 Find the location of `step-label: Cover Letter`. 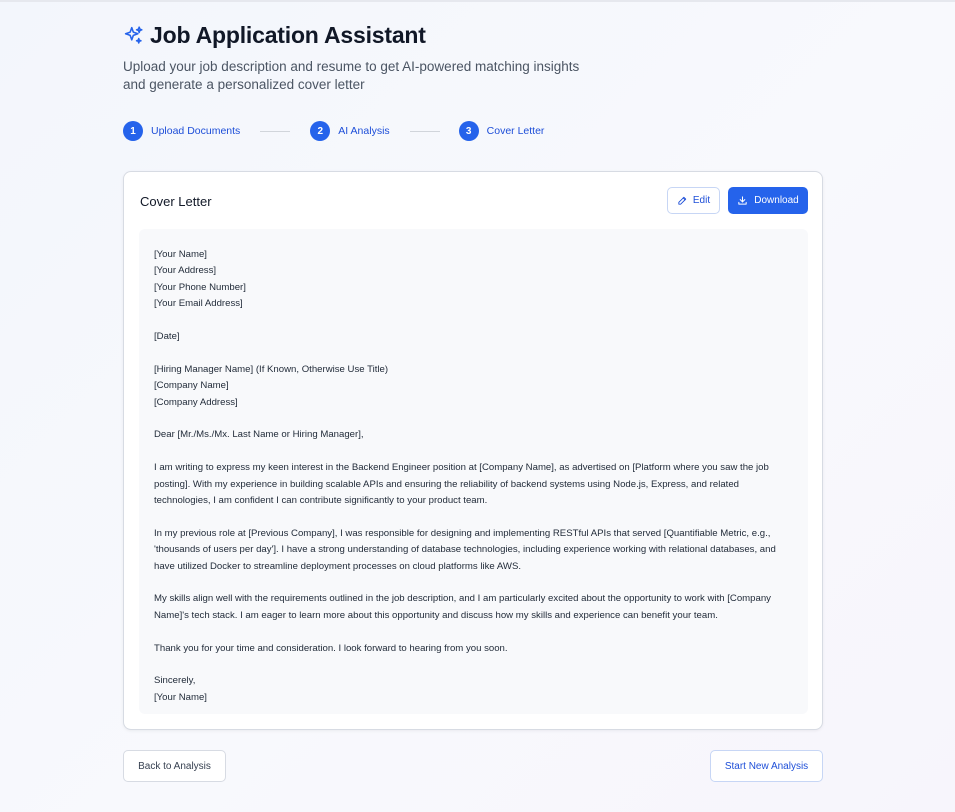

step-label: Cover Letter is located at coordinates (515, 131).